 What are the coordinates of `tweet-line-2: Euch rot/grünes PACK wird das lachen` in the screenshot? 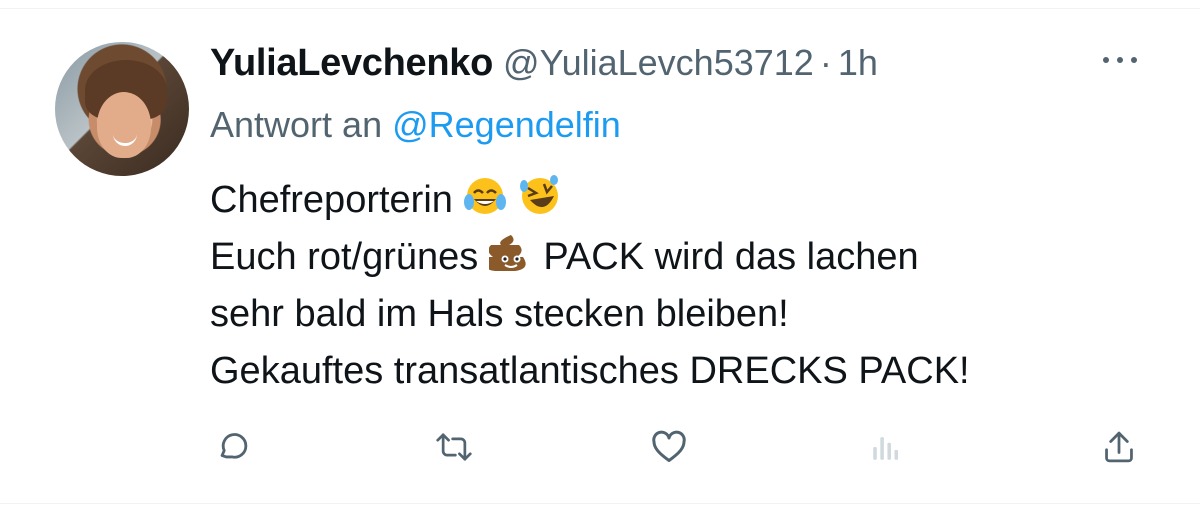 It's located at (690, 257).